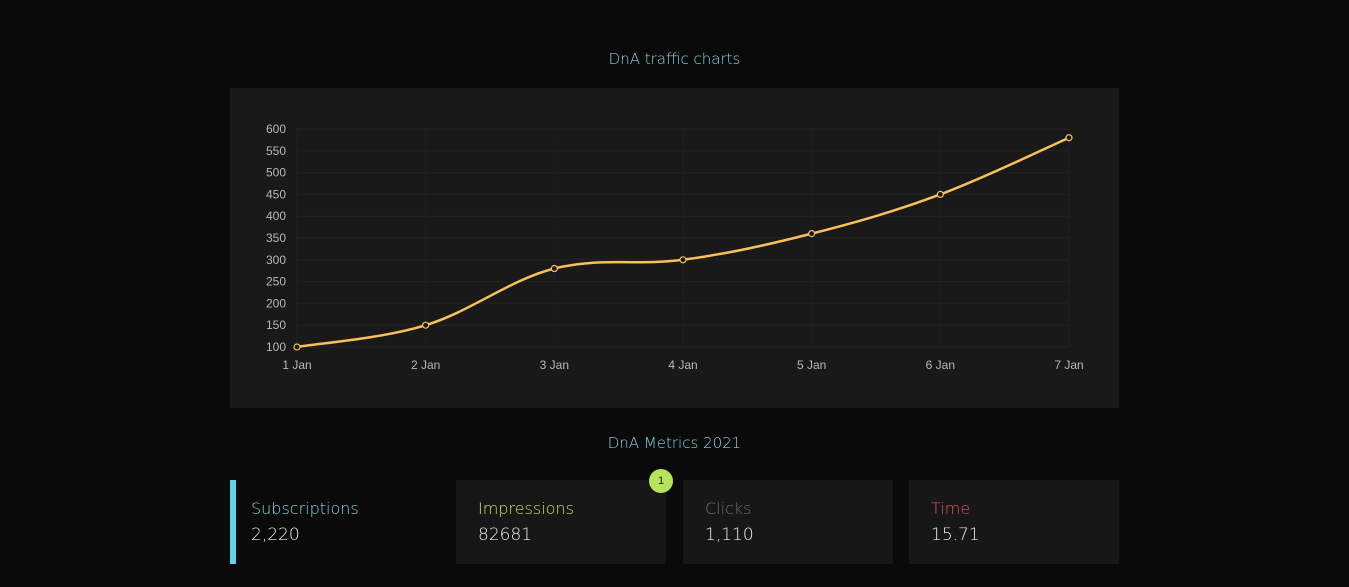 The height and width of the screenshot is (587, 1349). Describe the element at coordinates (1014, 522) in the screenshot. I see `metric-card-time: Time 15.71` at that location.